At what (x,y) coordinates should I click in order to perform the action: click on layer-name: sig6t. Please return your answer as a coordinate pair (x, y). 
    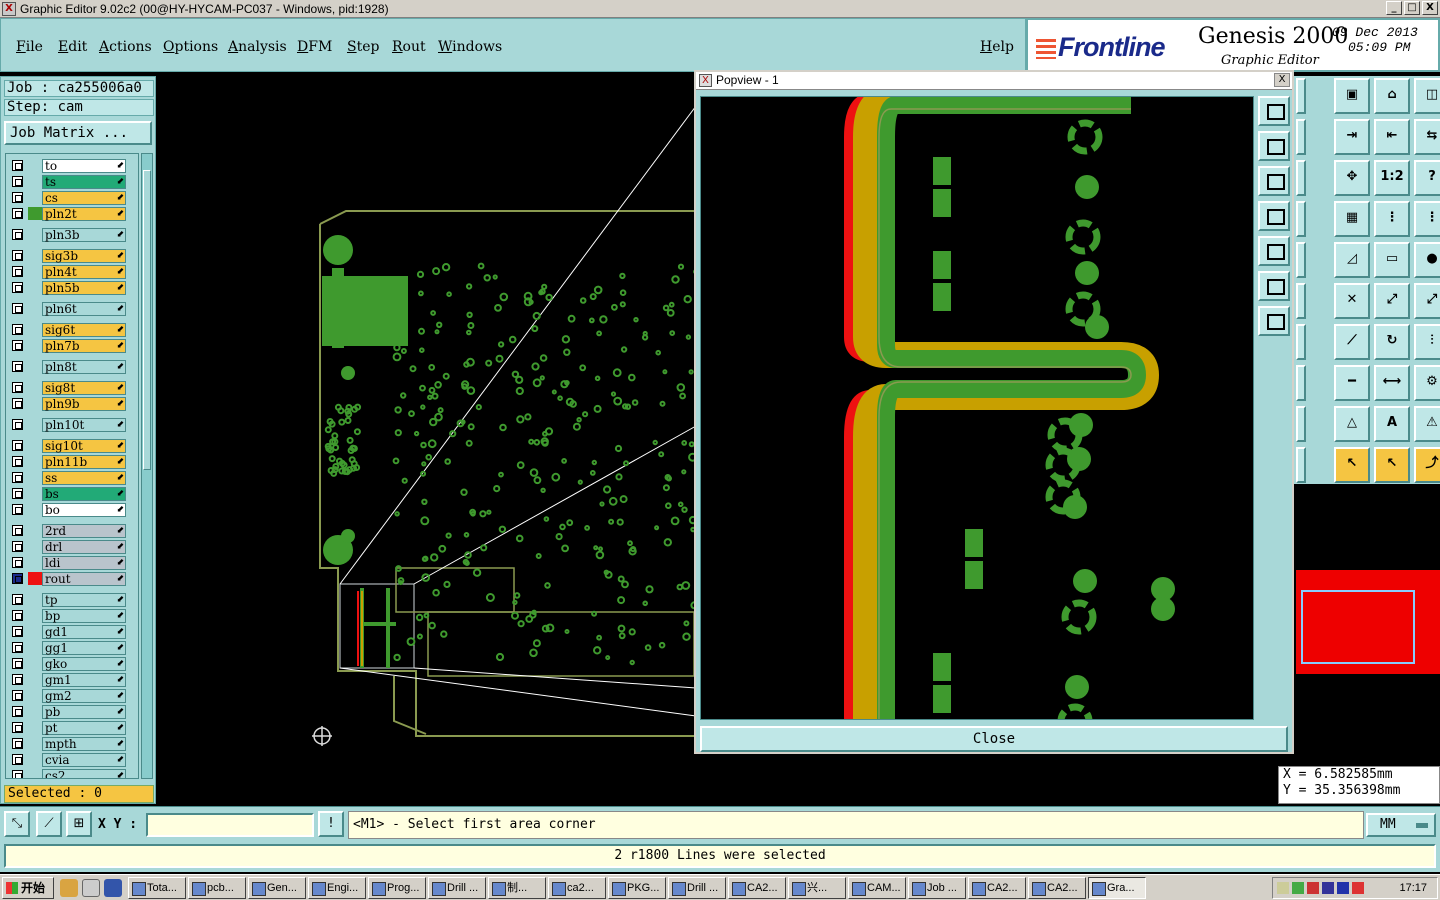
    Looking at the image, I should click on (84, 330).